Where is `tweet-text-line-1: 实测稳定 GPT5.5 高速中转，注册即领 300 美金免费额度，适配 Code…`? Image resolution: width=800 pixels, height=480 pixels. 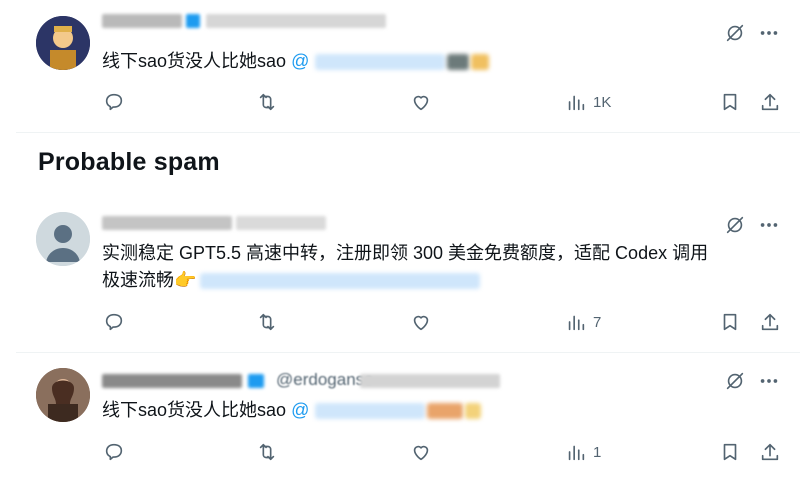
tweet-text-line-1: 实测稳定 GPT5.5 高速中转，注册即领 300 美金免费额度，适配 Code… is located at coordinates (405, 253).